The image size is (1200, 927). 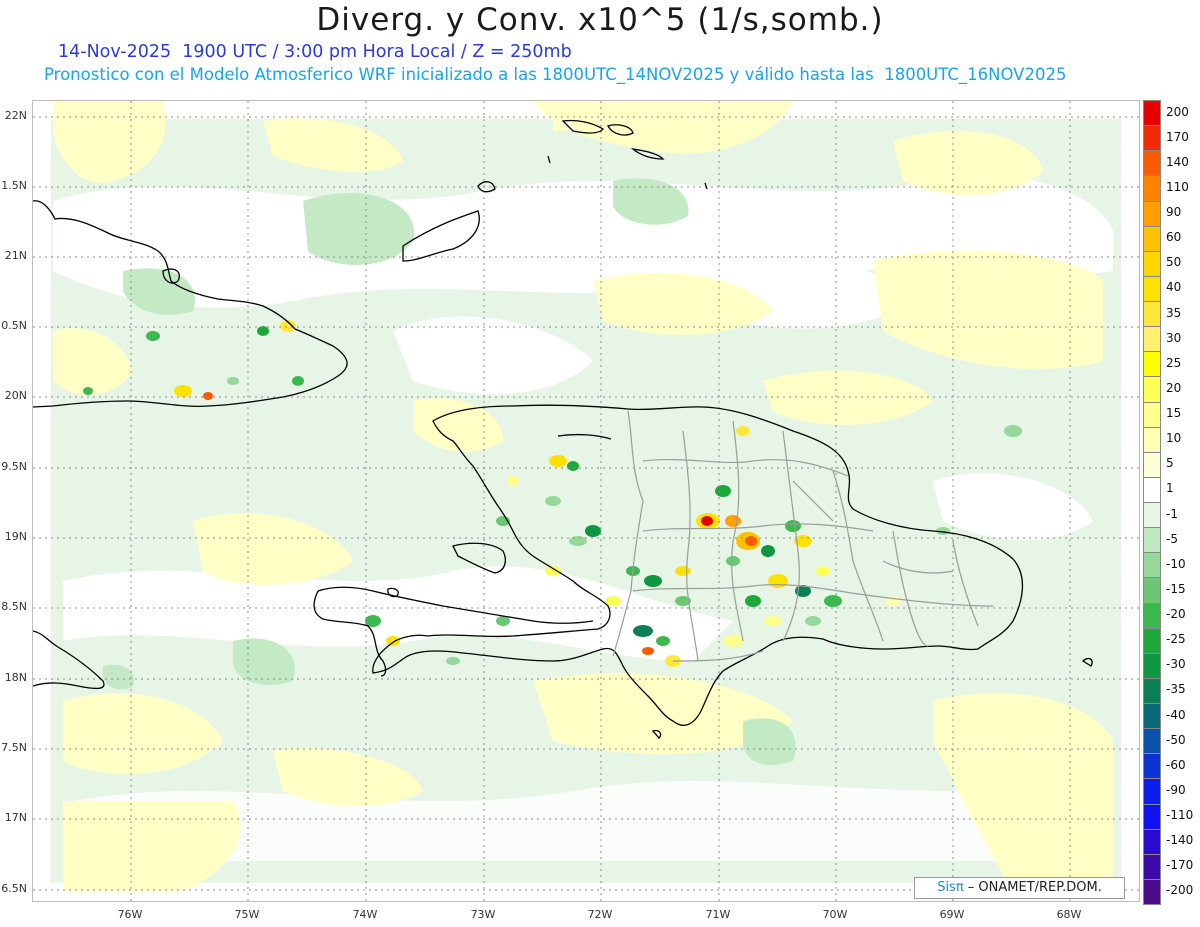 I want to click on lon-label: 68W, so click(x=1069, y=914).